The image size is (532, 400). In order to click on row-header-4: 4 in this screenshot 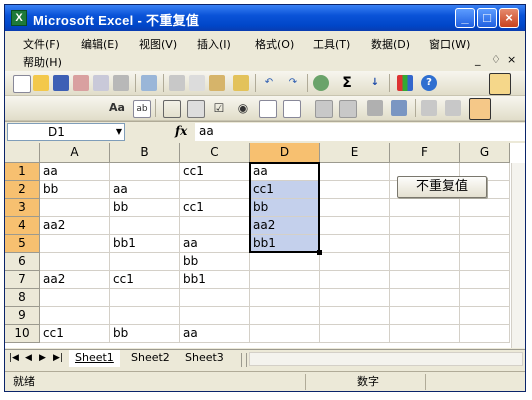, I will do `click(22, 226)`.